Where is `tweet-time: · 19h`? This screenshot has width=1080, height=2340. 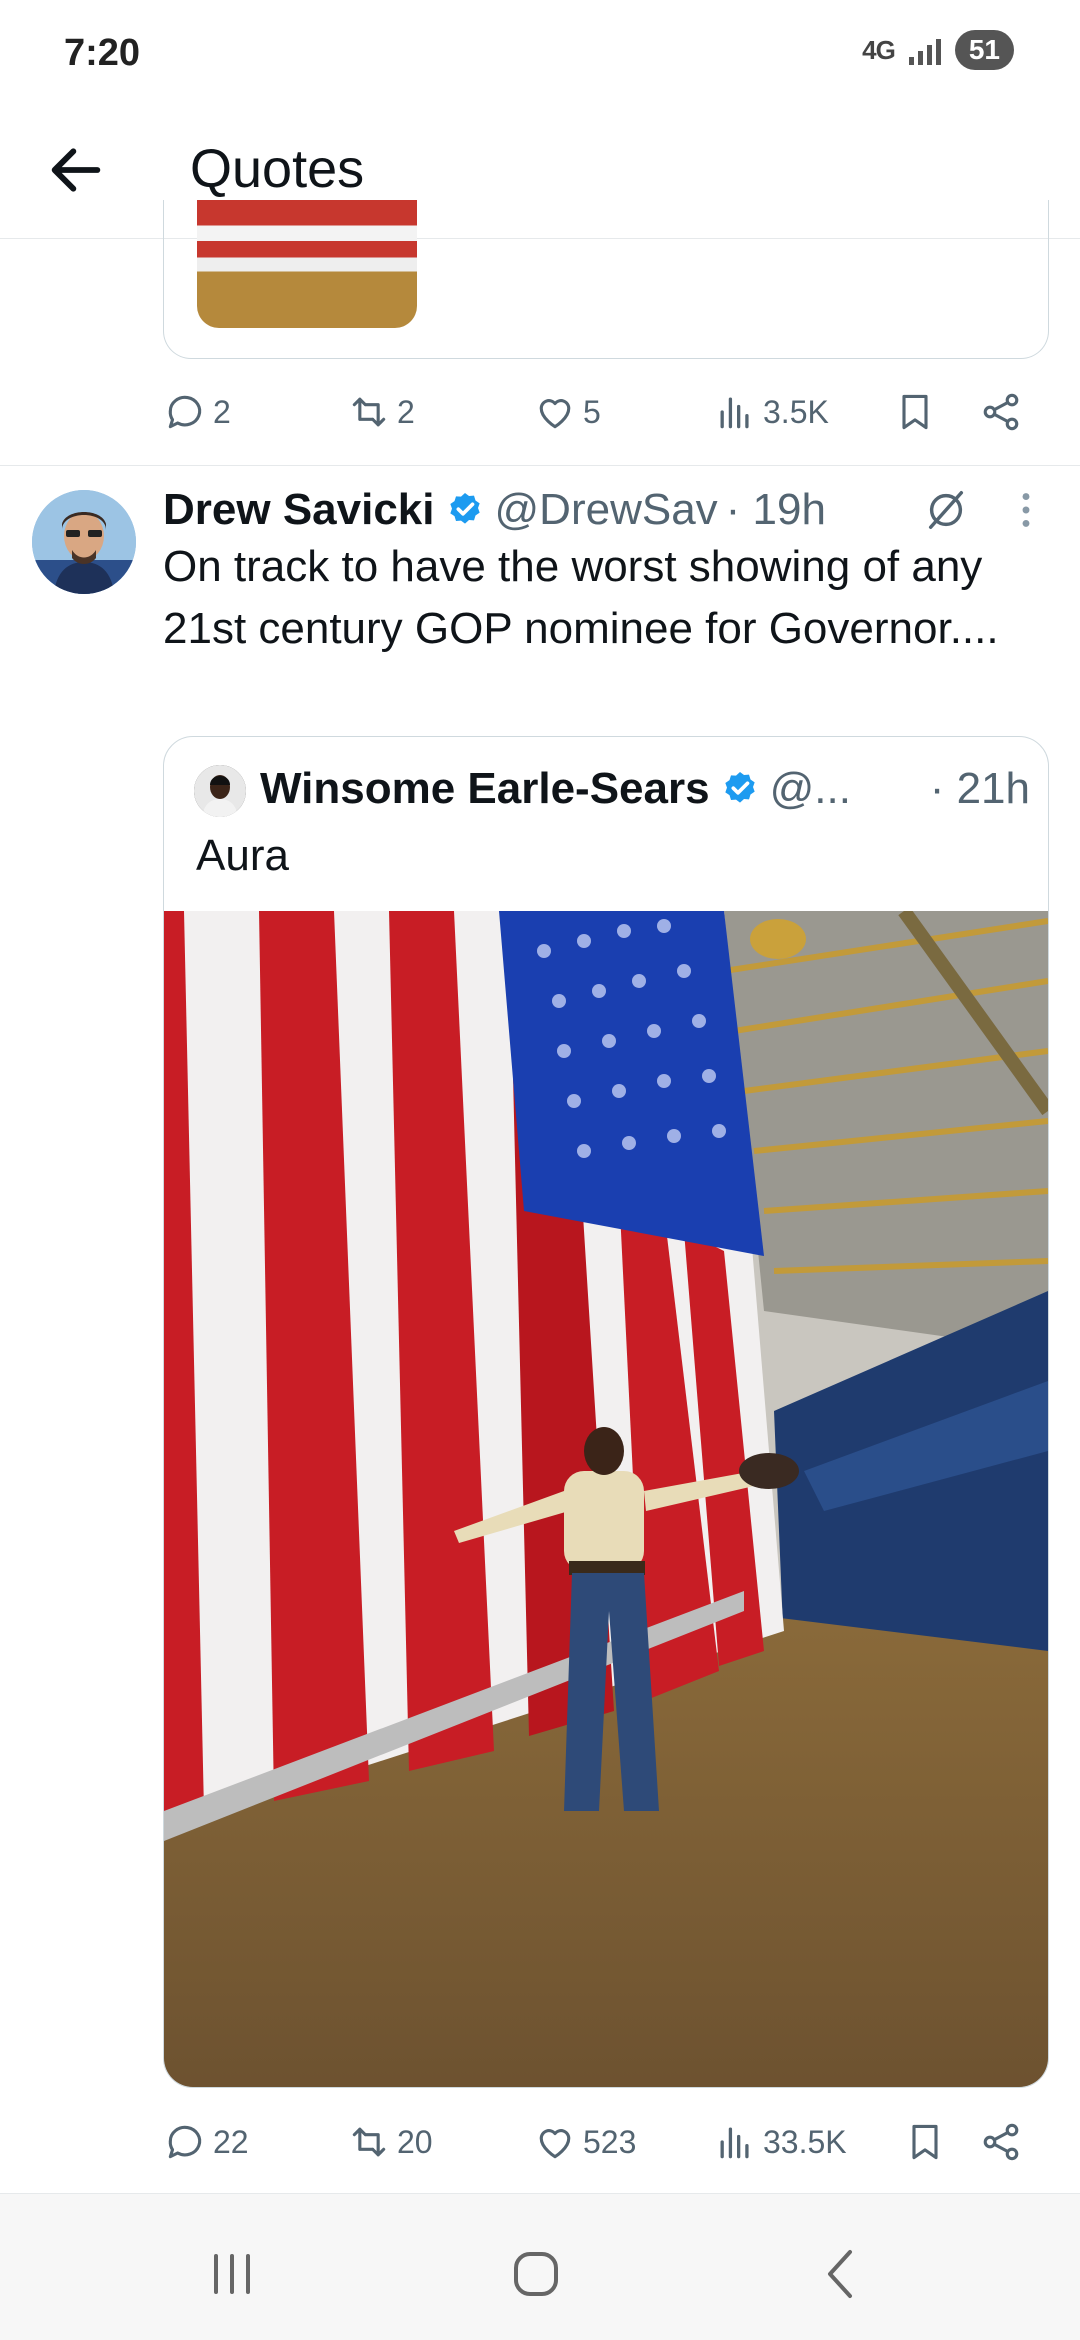
tweet-time: · 19h is located at coordinates (776, 510).